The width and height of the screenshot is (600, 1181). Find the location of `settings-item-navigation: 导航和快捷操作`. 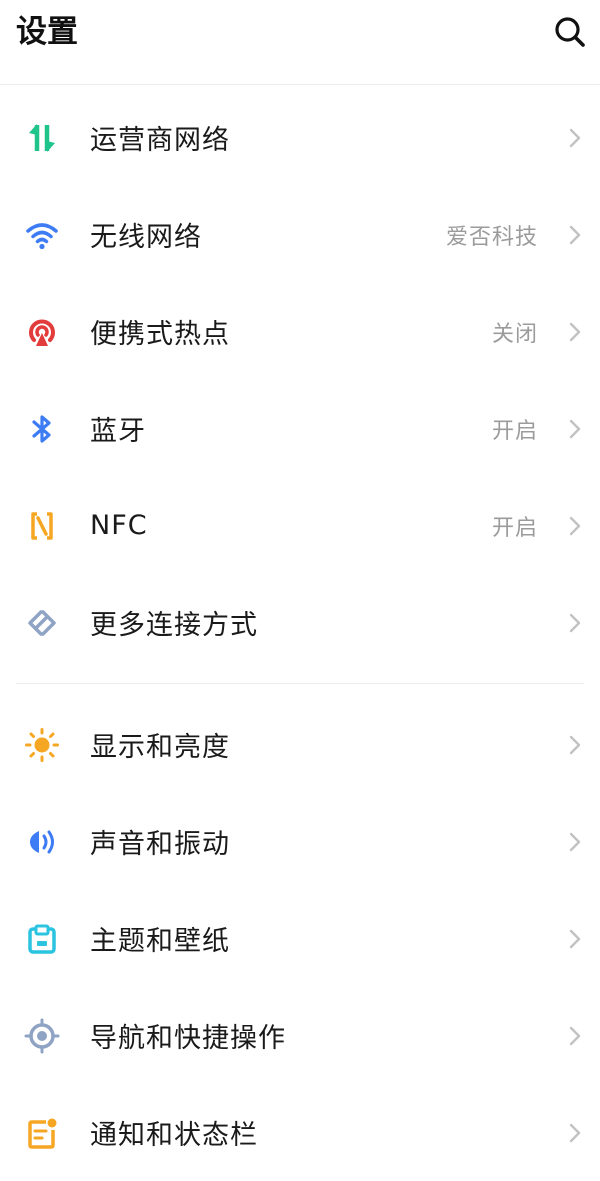

settings-item-navigation: 导航和快捷操作 is located at coordinates (300, 1035).